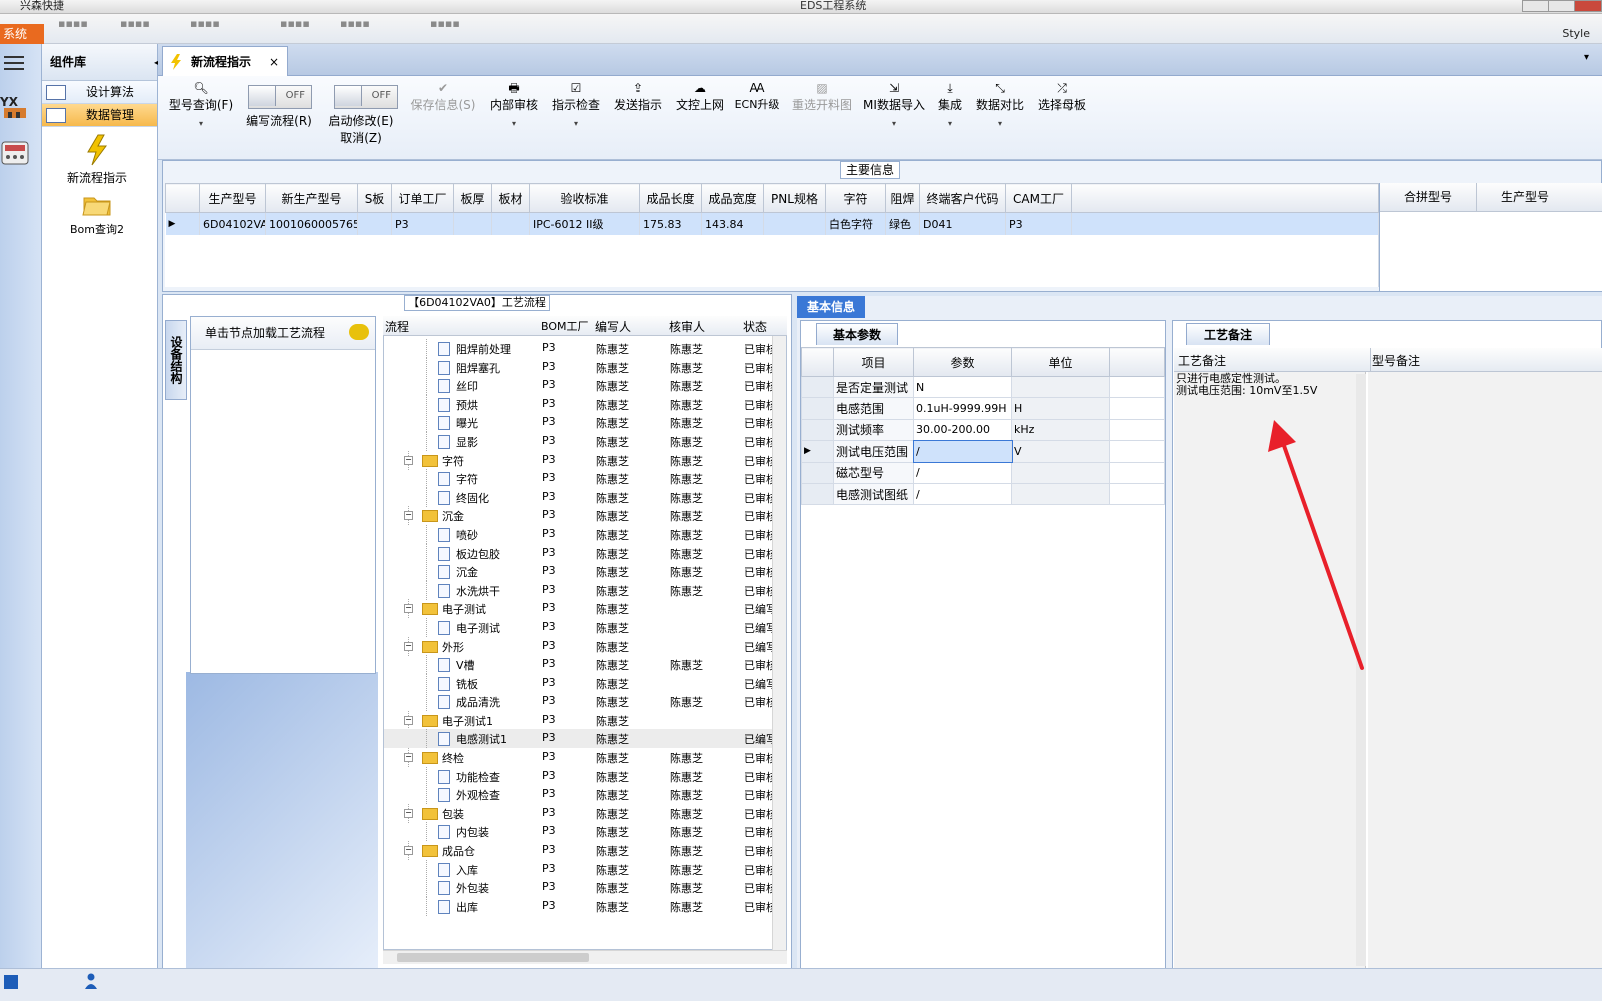 The image size is (1602, 1001). What do you see at coordinates (15, 107) in the screenshot?
I see `yx-module-icon: YX` at bounding box center [15, 107].